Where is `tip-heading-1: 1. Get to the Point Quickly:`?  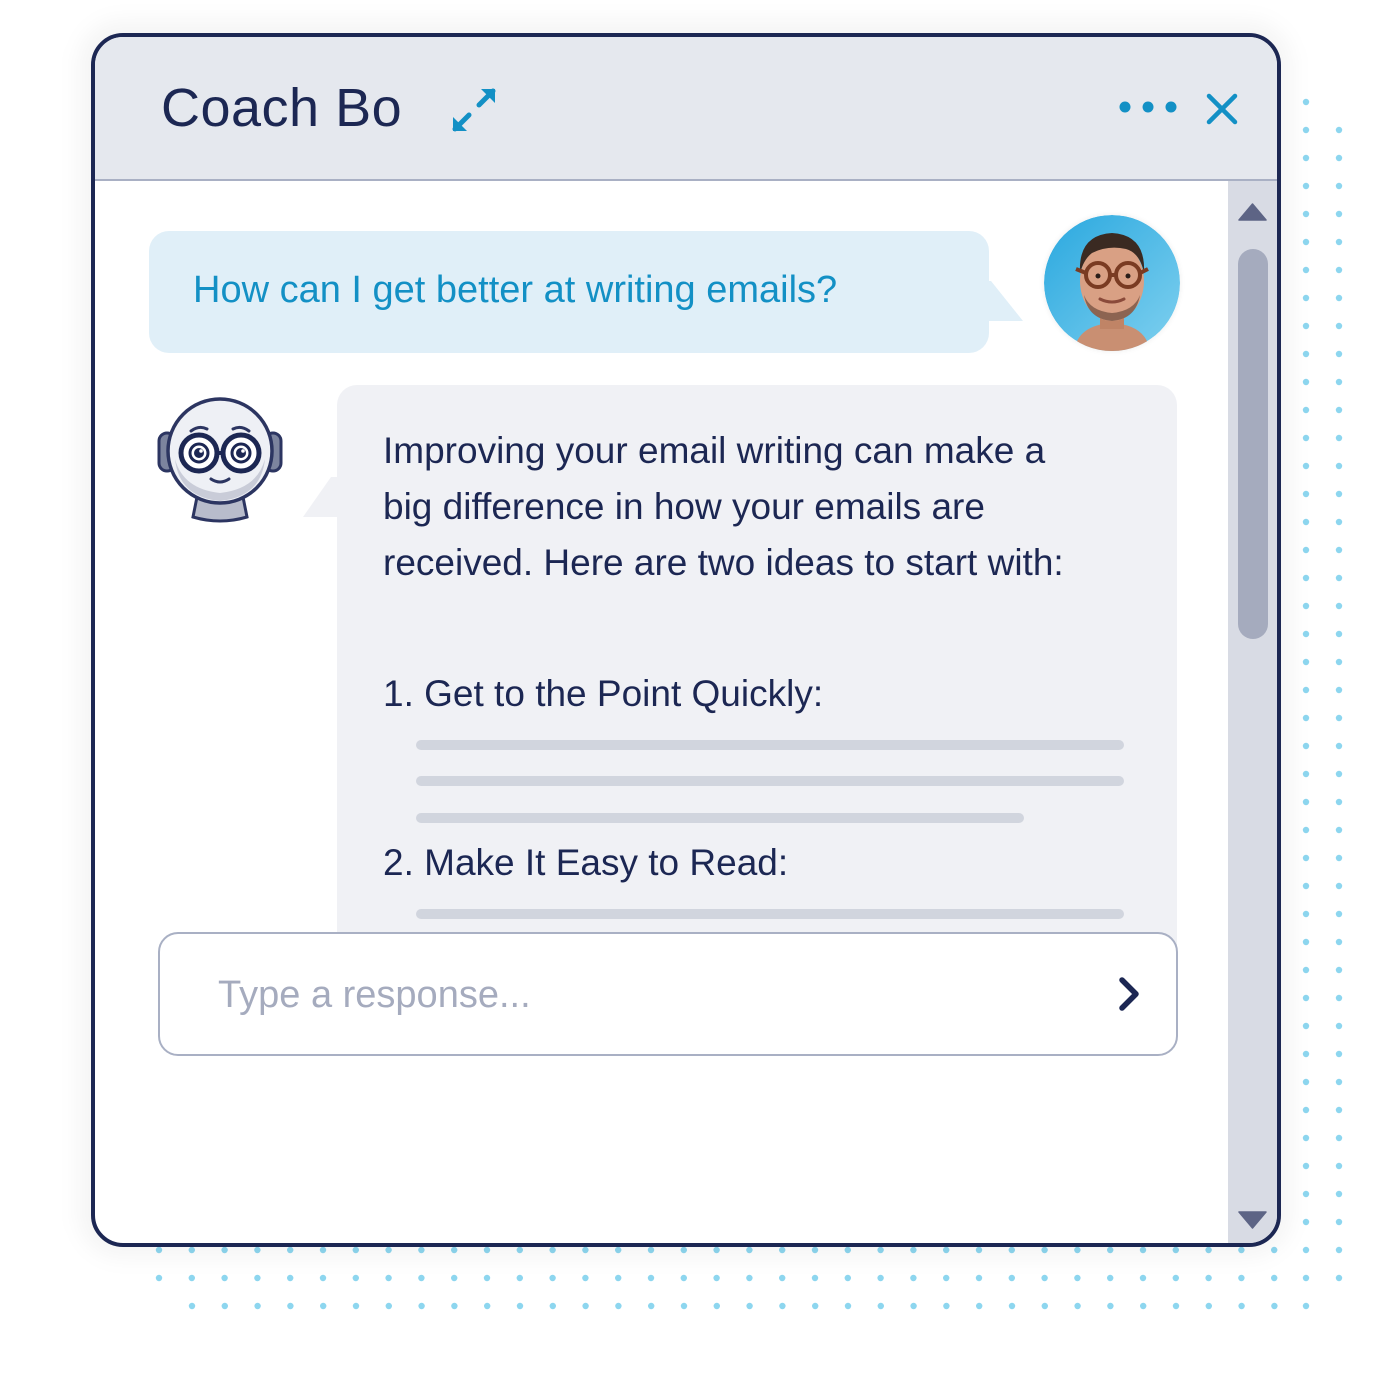 tip-heading-1: 1. Get to the Point Quickly: is located at coordinates (603, 693).